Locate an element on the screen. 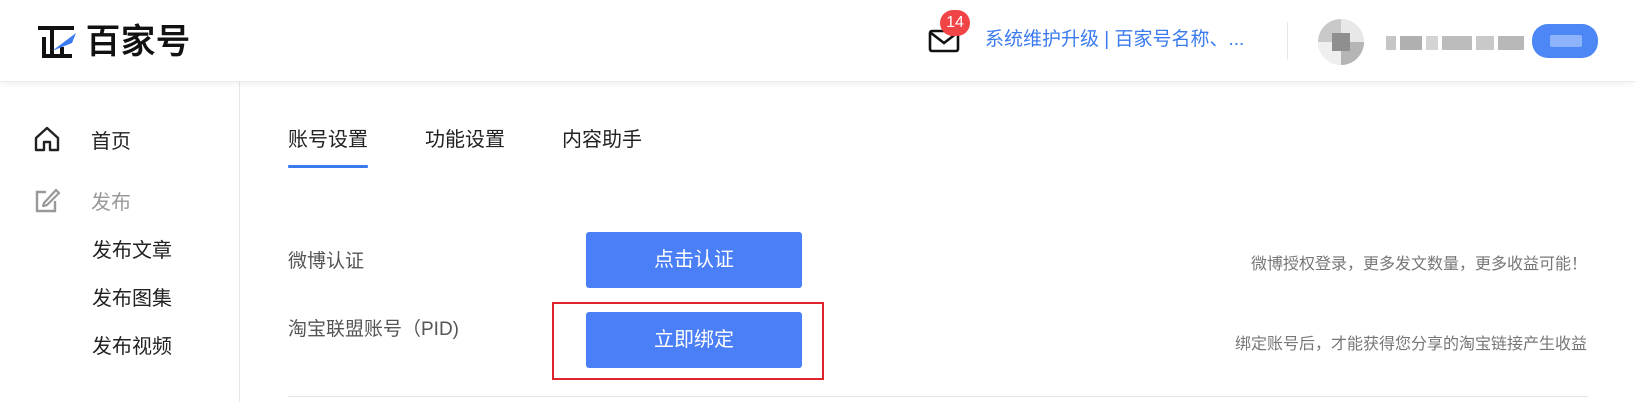  sidebar-item-label: 发布 is located at coordinates (111, 202).